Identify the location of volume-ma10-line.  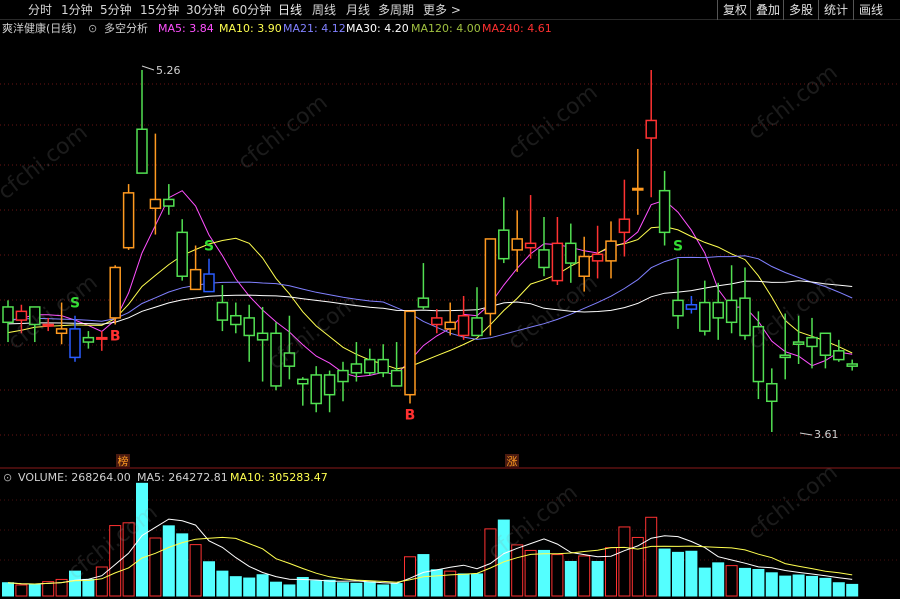
(430, 560).